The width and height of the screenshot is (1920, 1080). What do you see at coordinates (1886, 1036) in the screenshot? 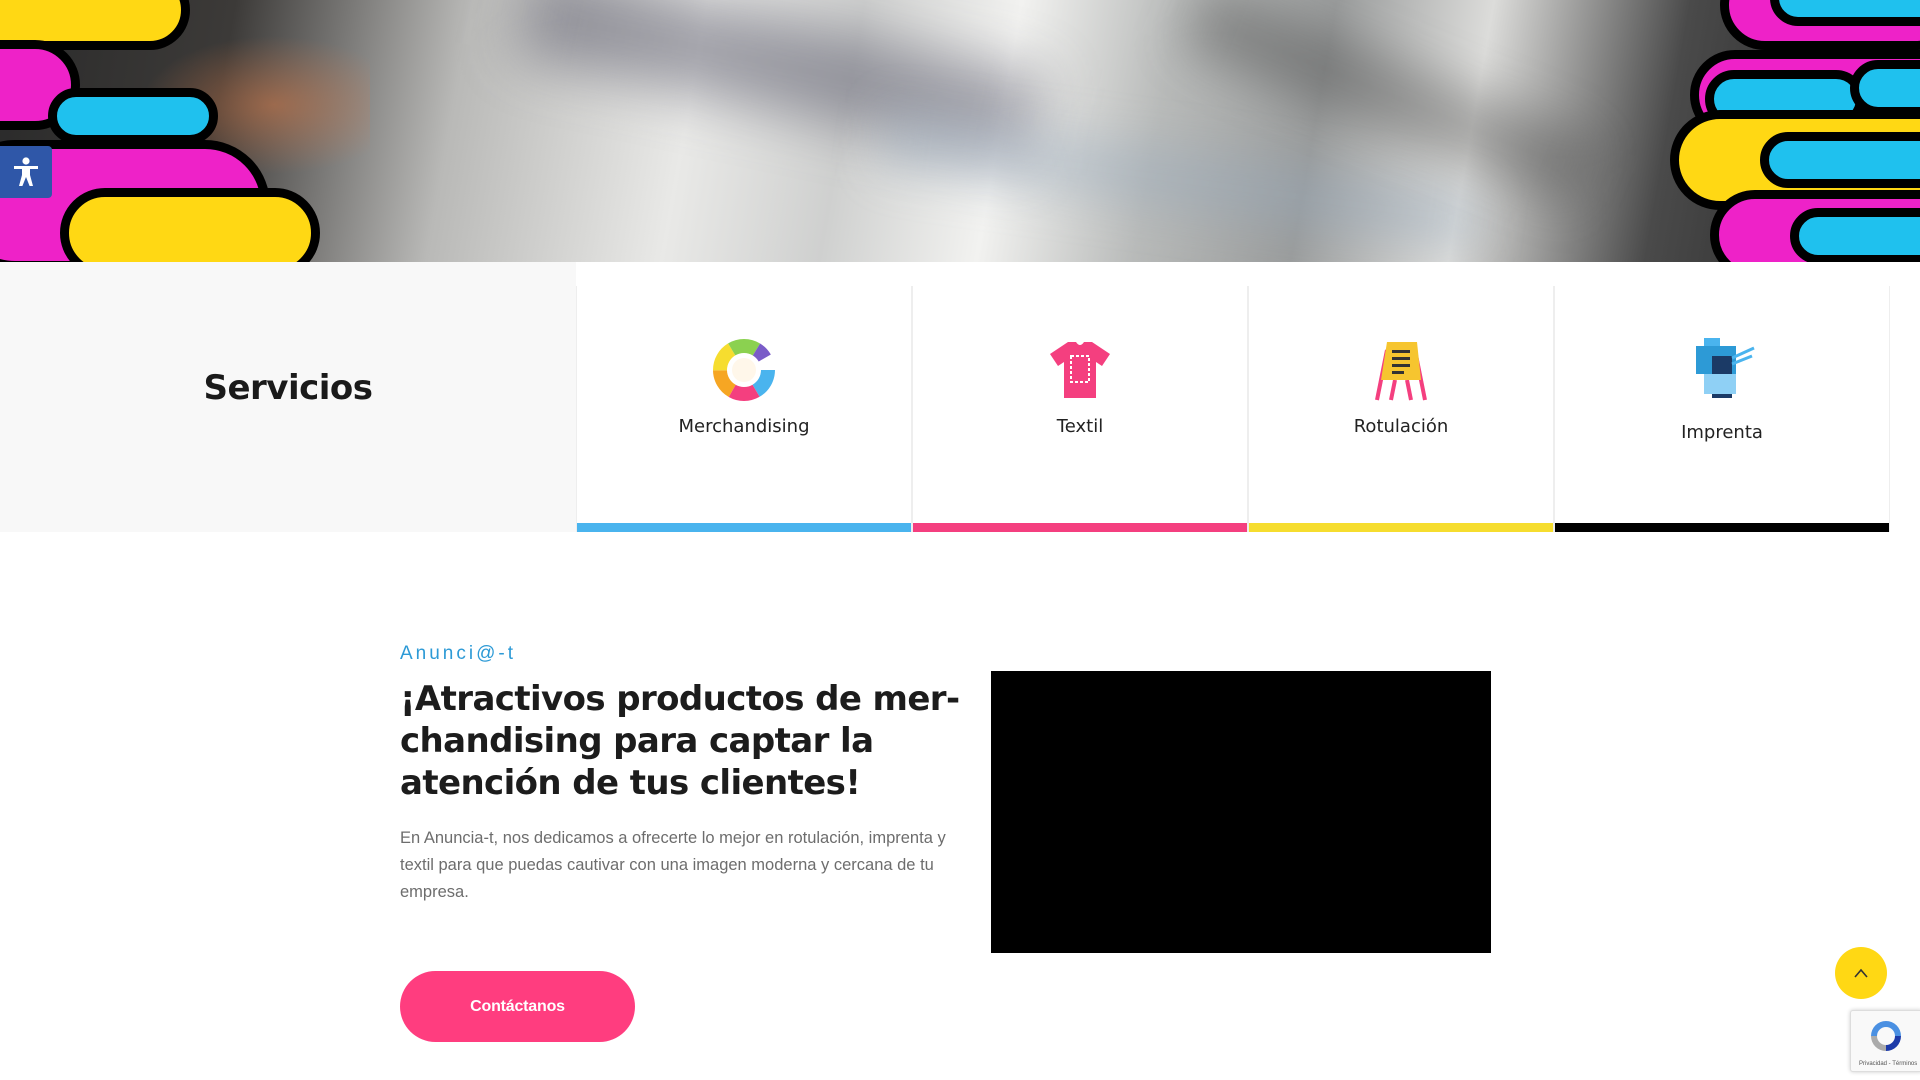
I see `recaptcha-icon` at bounding box center [1886, 1036].